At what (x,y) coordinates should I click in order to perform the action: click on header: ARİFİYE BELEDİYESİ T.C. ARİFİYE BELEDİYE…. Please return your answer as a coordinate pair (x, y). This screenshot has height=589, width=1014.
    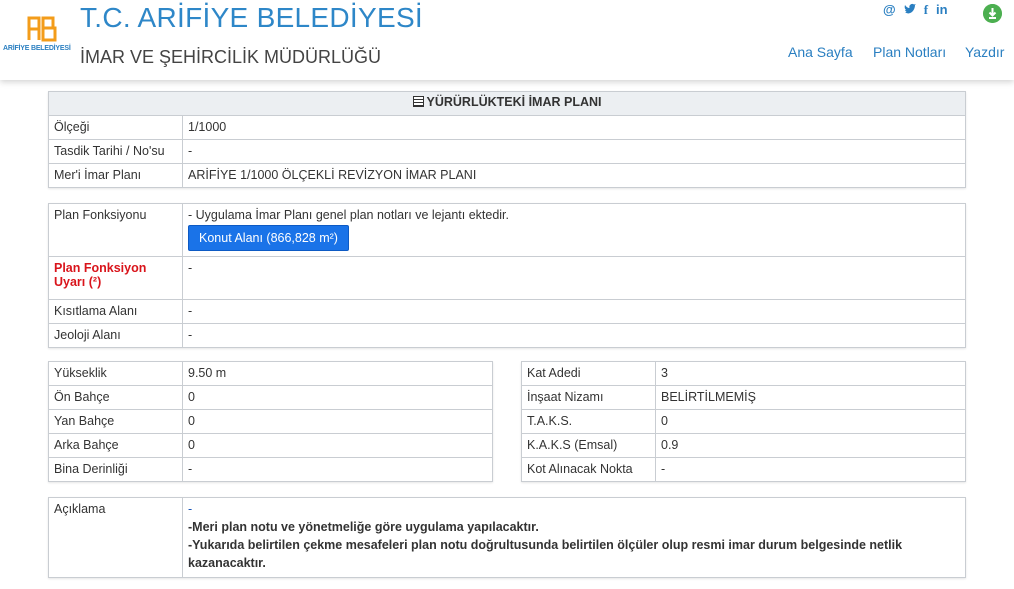
    Looking at the image, I should click on (507, 40).